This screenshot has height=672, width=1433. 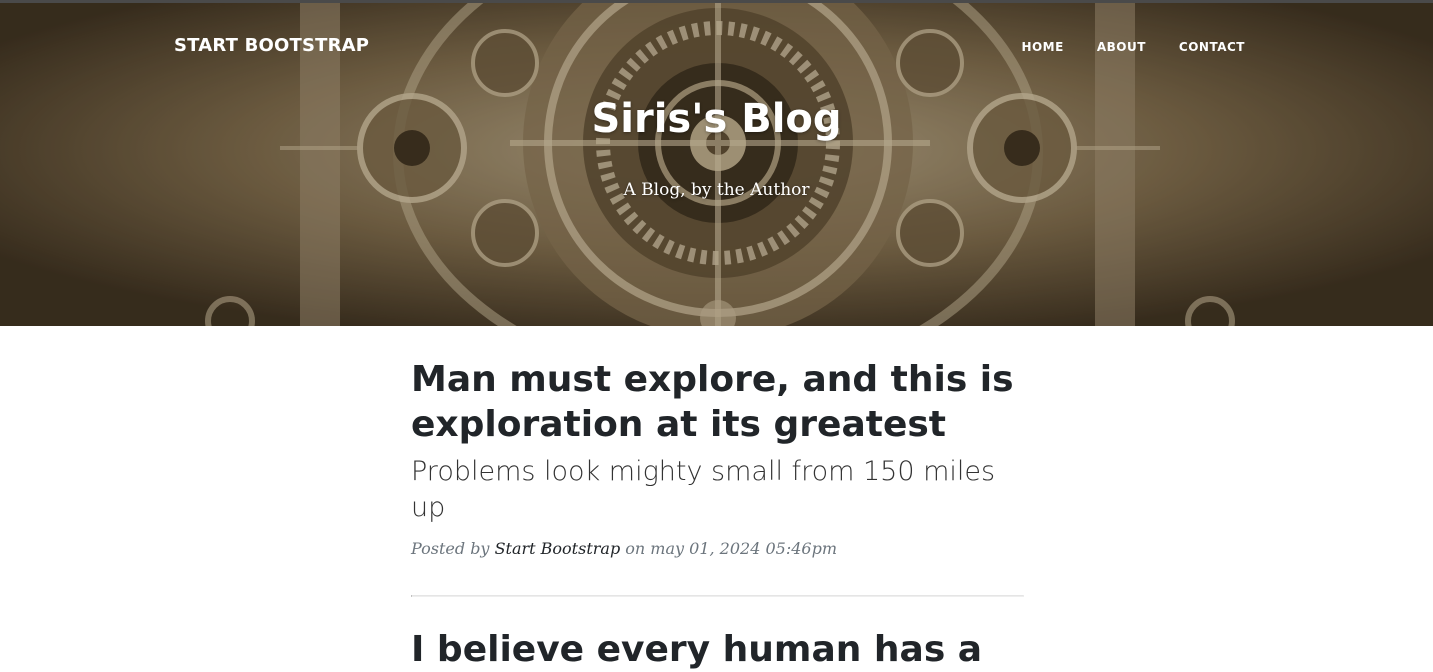 What do you see at coordinates (1212, 47) in the screenshot?
I see `nav-link-contact: CONTACT` at bounding box center [1212, 47].